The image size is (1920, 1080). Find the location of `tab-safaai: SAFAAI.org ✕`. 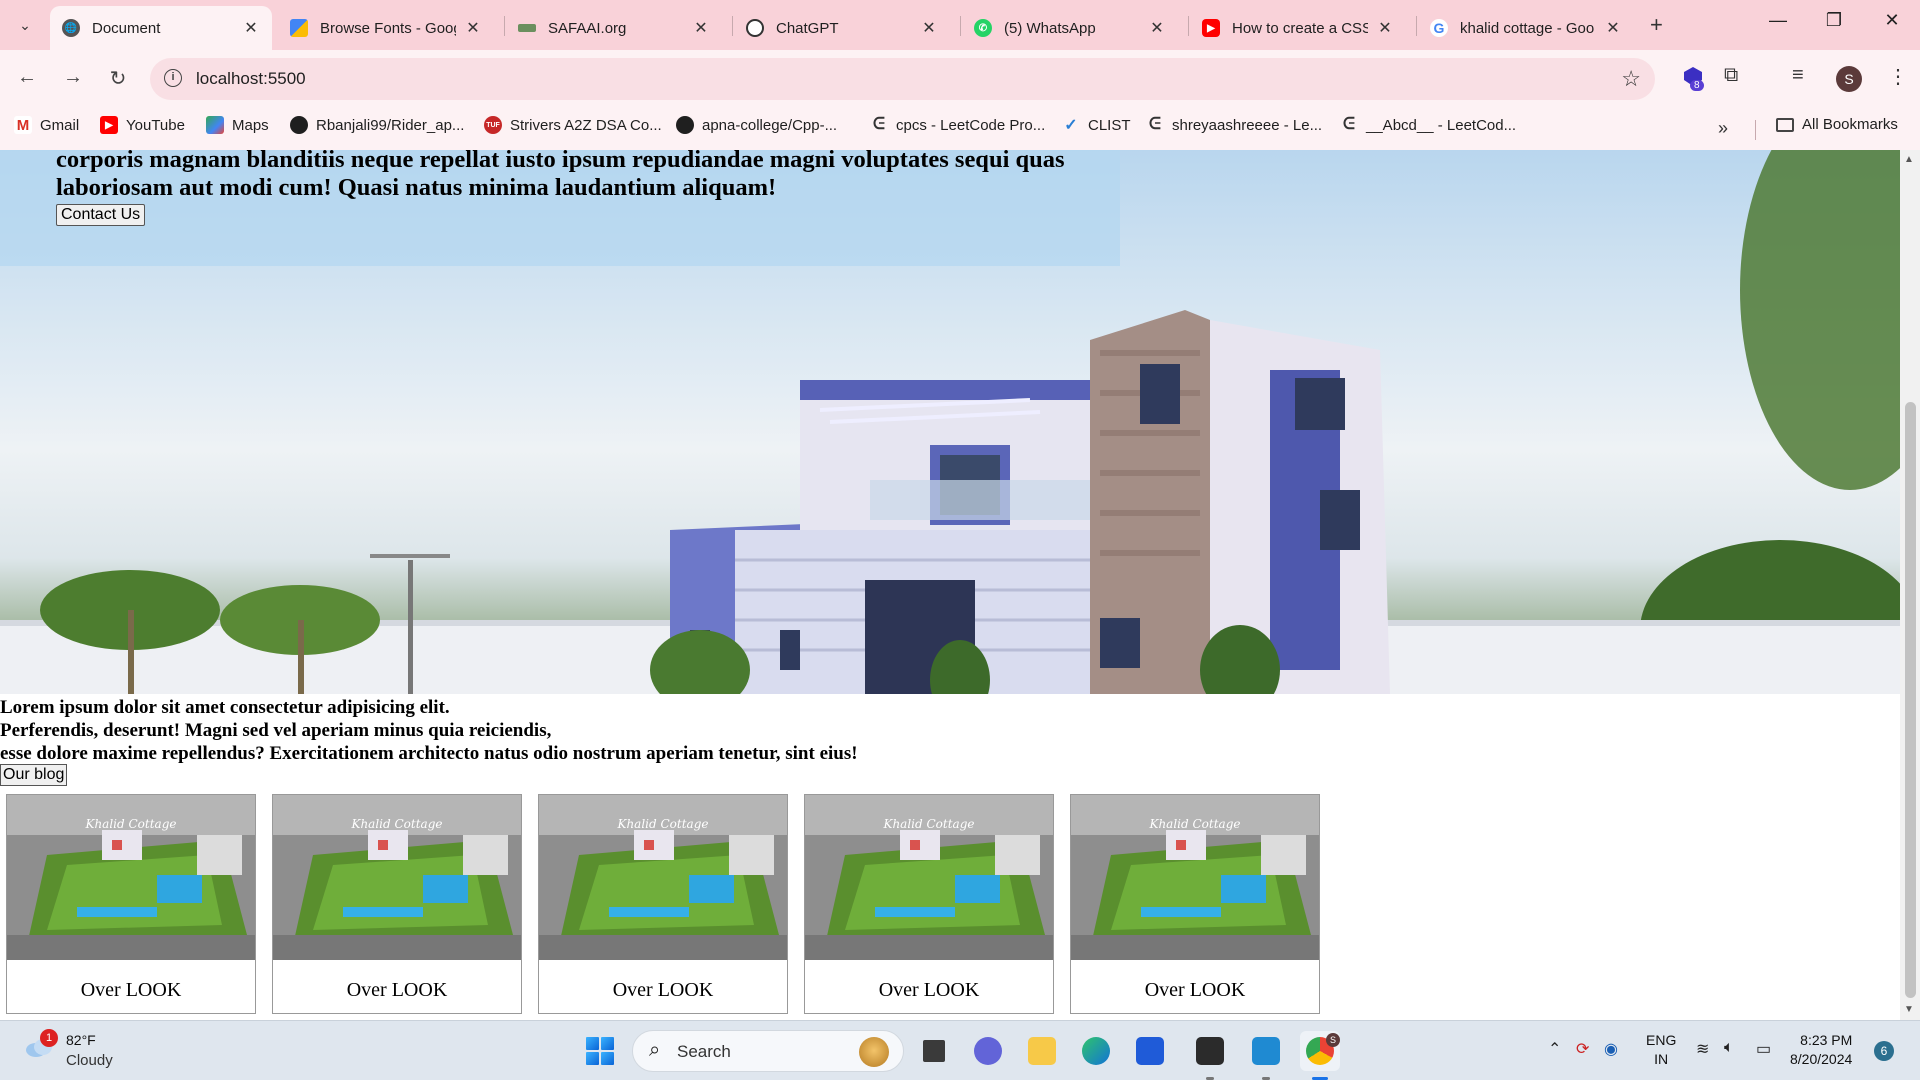

tab-safaai: SAFAAI.org ✕ is located at coordinates (614, 28).